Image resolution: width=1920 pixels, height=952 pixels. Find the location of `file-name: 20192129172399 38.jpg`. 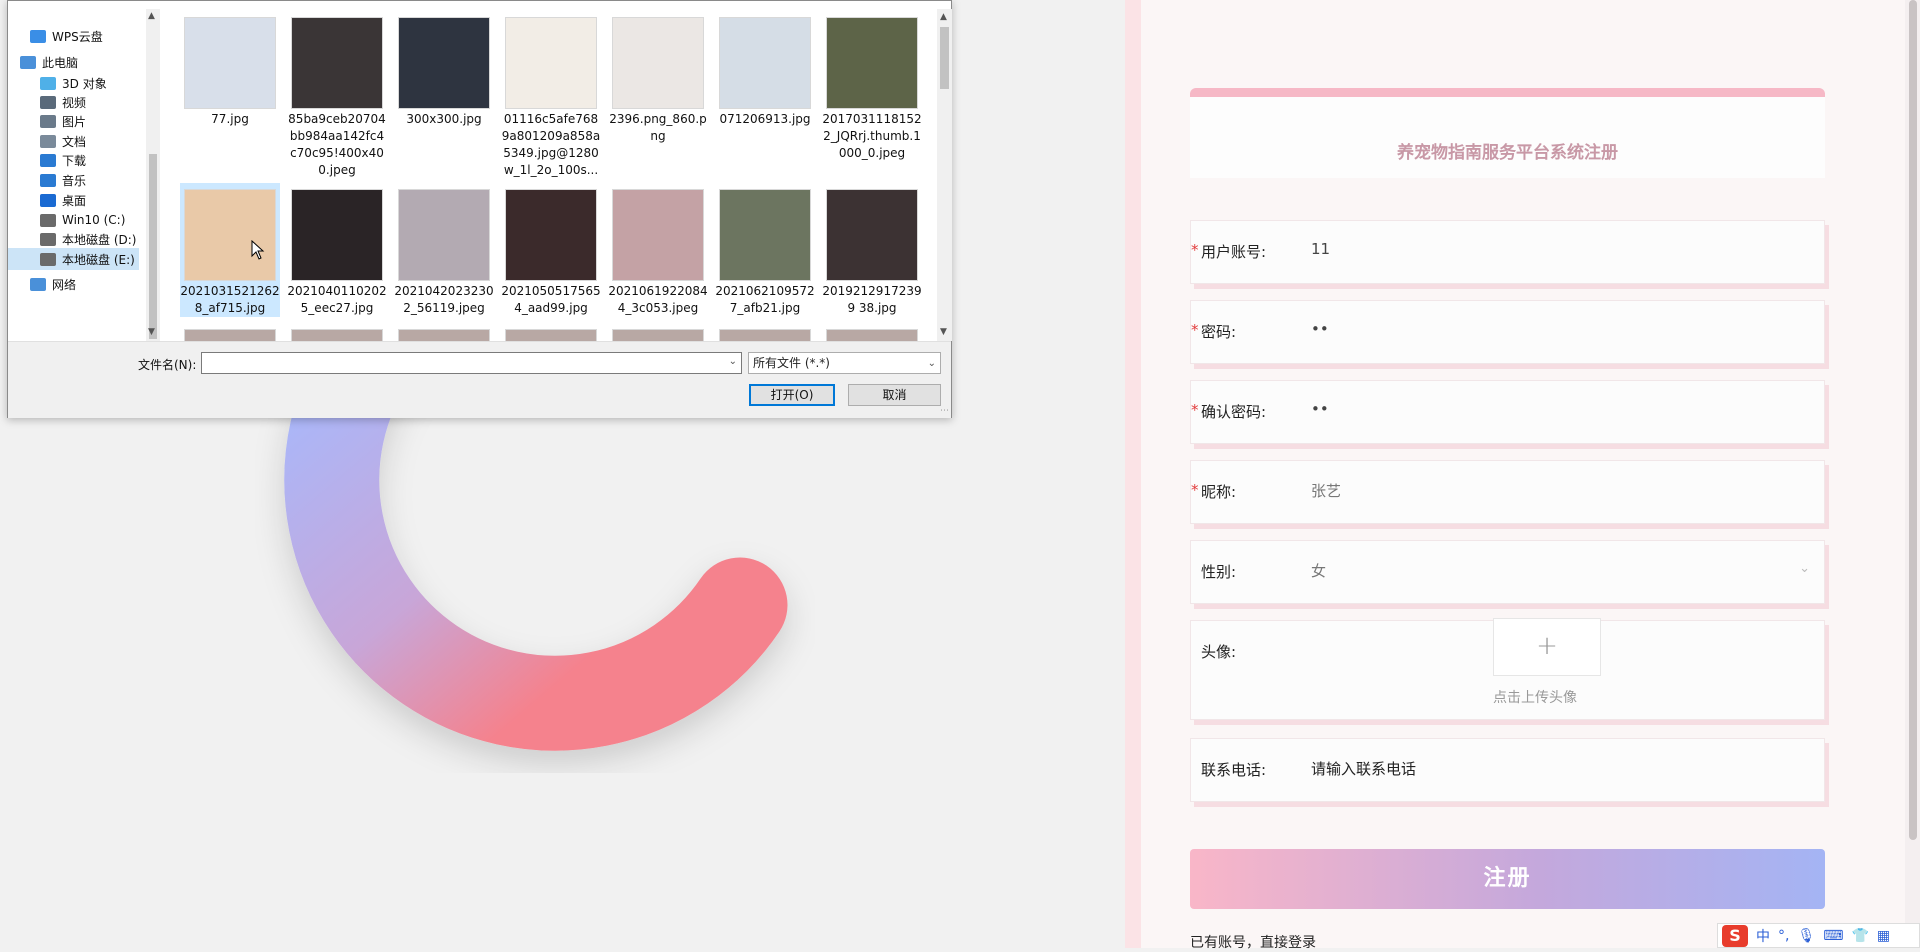

file-name: 20192129172399 38.jpg is located at coordinates (872, 299).